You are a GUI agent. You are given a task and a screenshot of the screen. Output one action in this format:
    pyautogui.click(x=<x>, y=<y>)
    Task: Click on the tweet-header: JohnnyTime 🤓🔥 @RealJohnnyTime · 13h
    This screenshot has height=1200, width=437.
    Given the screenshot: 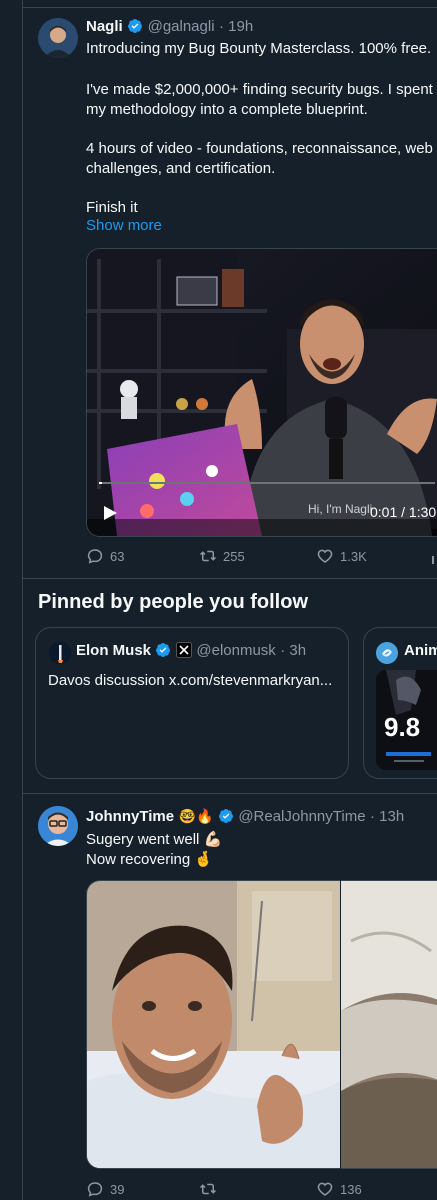 What is the action you would take?
    pyautogui.click(x=245, y=817)
    